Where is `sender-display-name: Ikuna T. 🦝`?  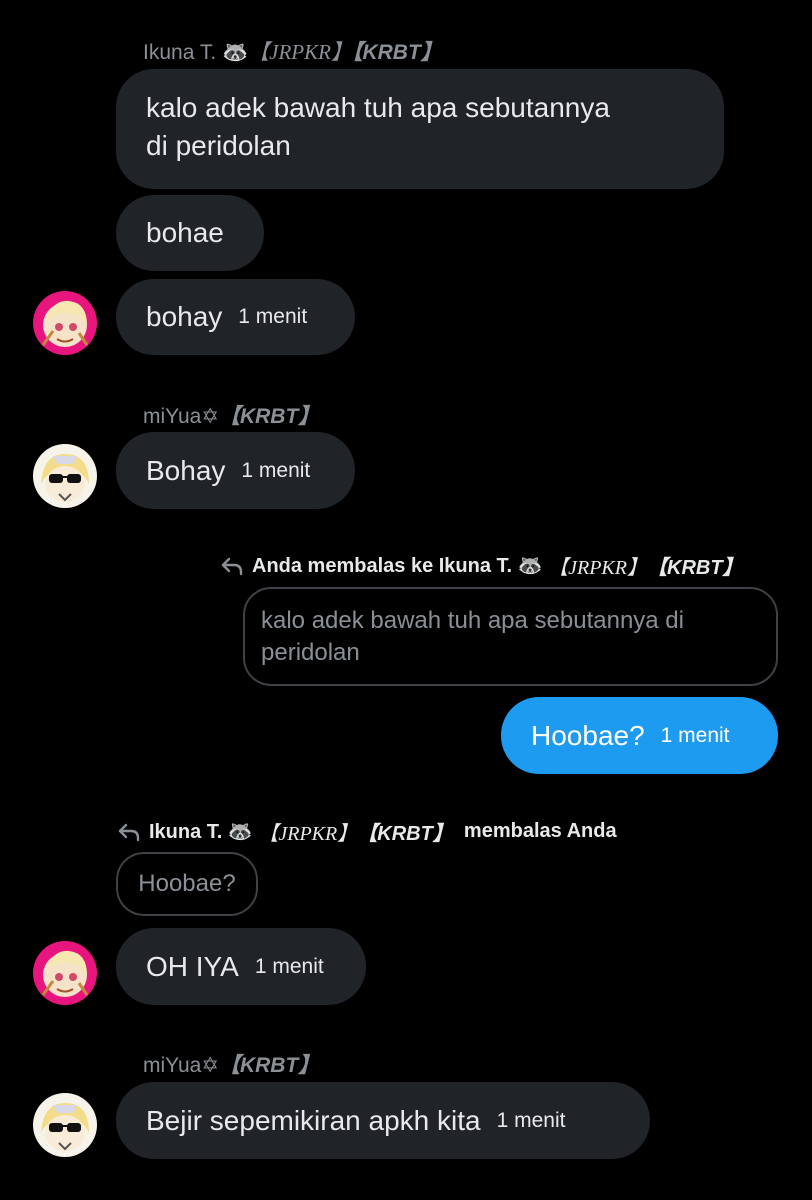 sender-display-name: Ikuna T. 🦝 is located at coordinates (196, 52).